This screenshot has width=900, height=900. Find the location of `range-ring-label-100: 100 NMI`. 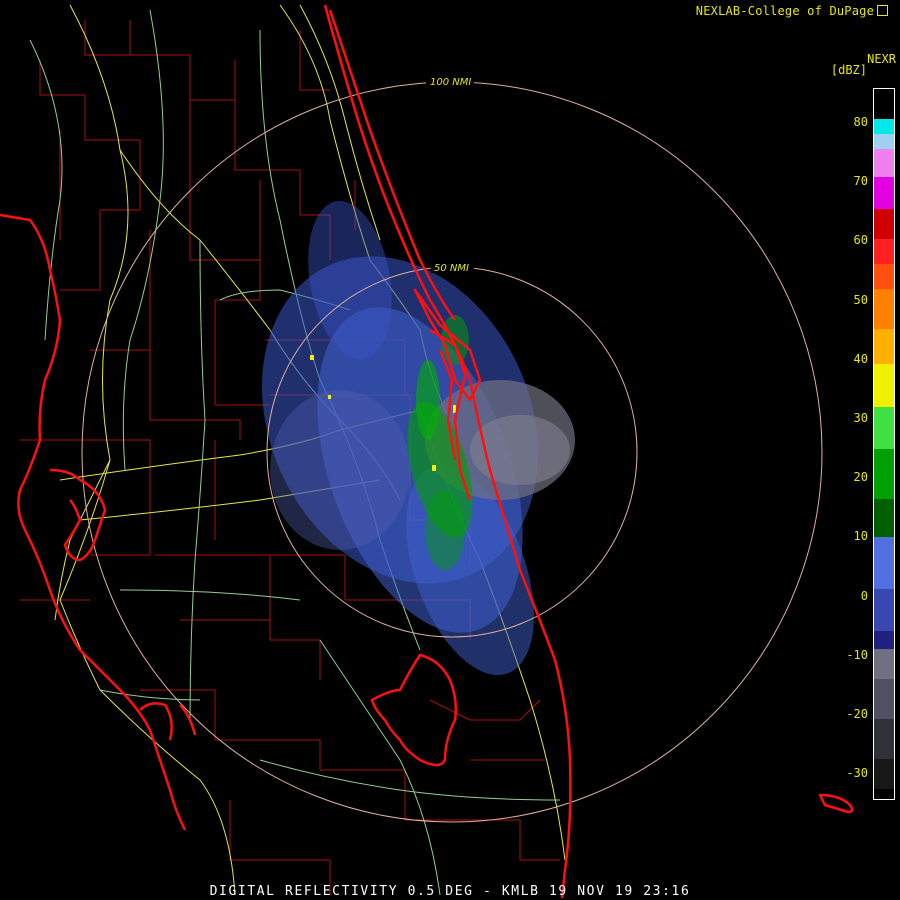

range-ring-label-100: 100 NMI is located at coordinates (450, 82).